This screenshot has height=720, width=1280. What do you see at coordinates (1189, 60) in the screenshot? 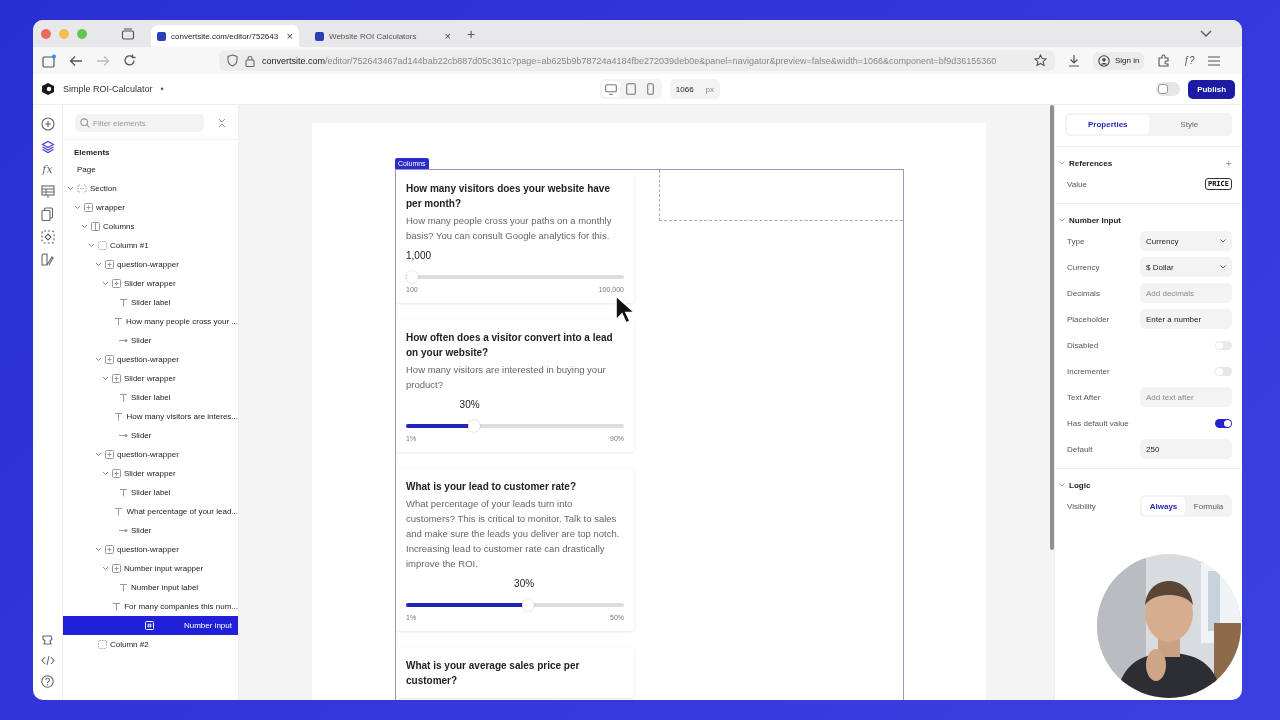
I see `extension-button: ƒ?` at bounding box center [1189, 60].